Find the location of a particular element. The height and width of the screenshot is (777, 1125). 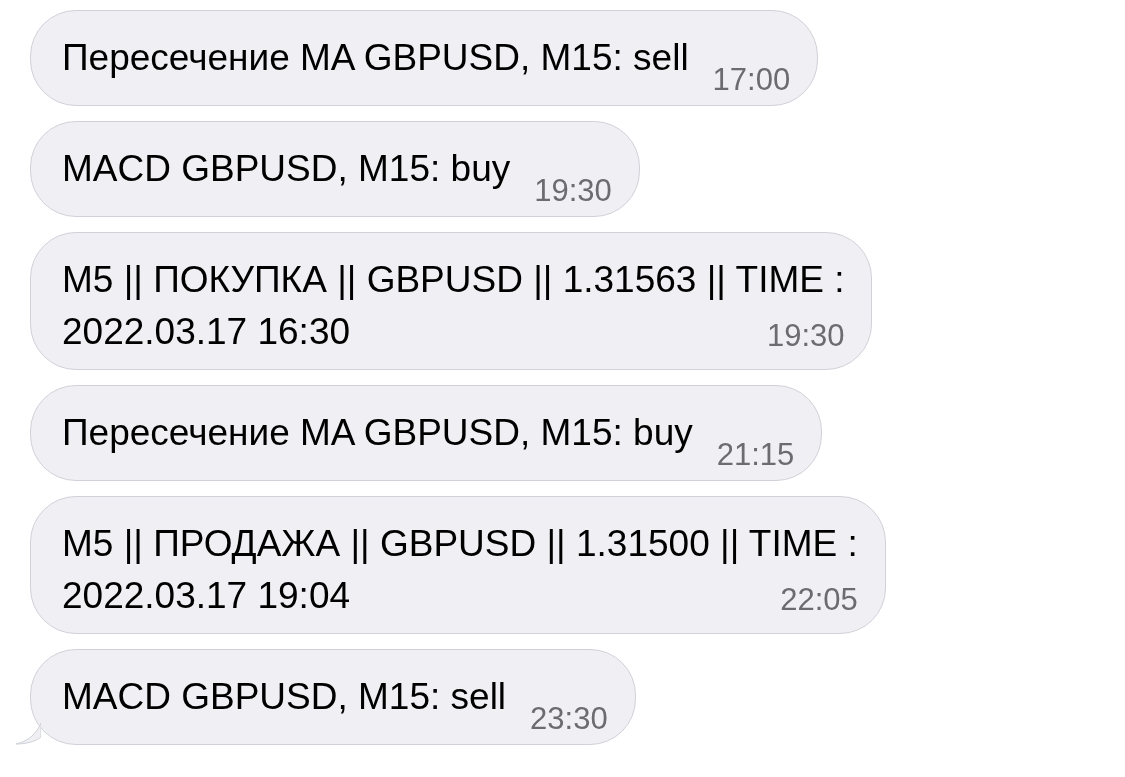

message-text: M5 || ПОКУПКА || GBPUSD || 1.31563 || TIME : is located at coordinates (453, 280).